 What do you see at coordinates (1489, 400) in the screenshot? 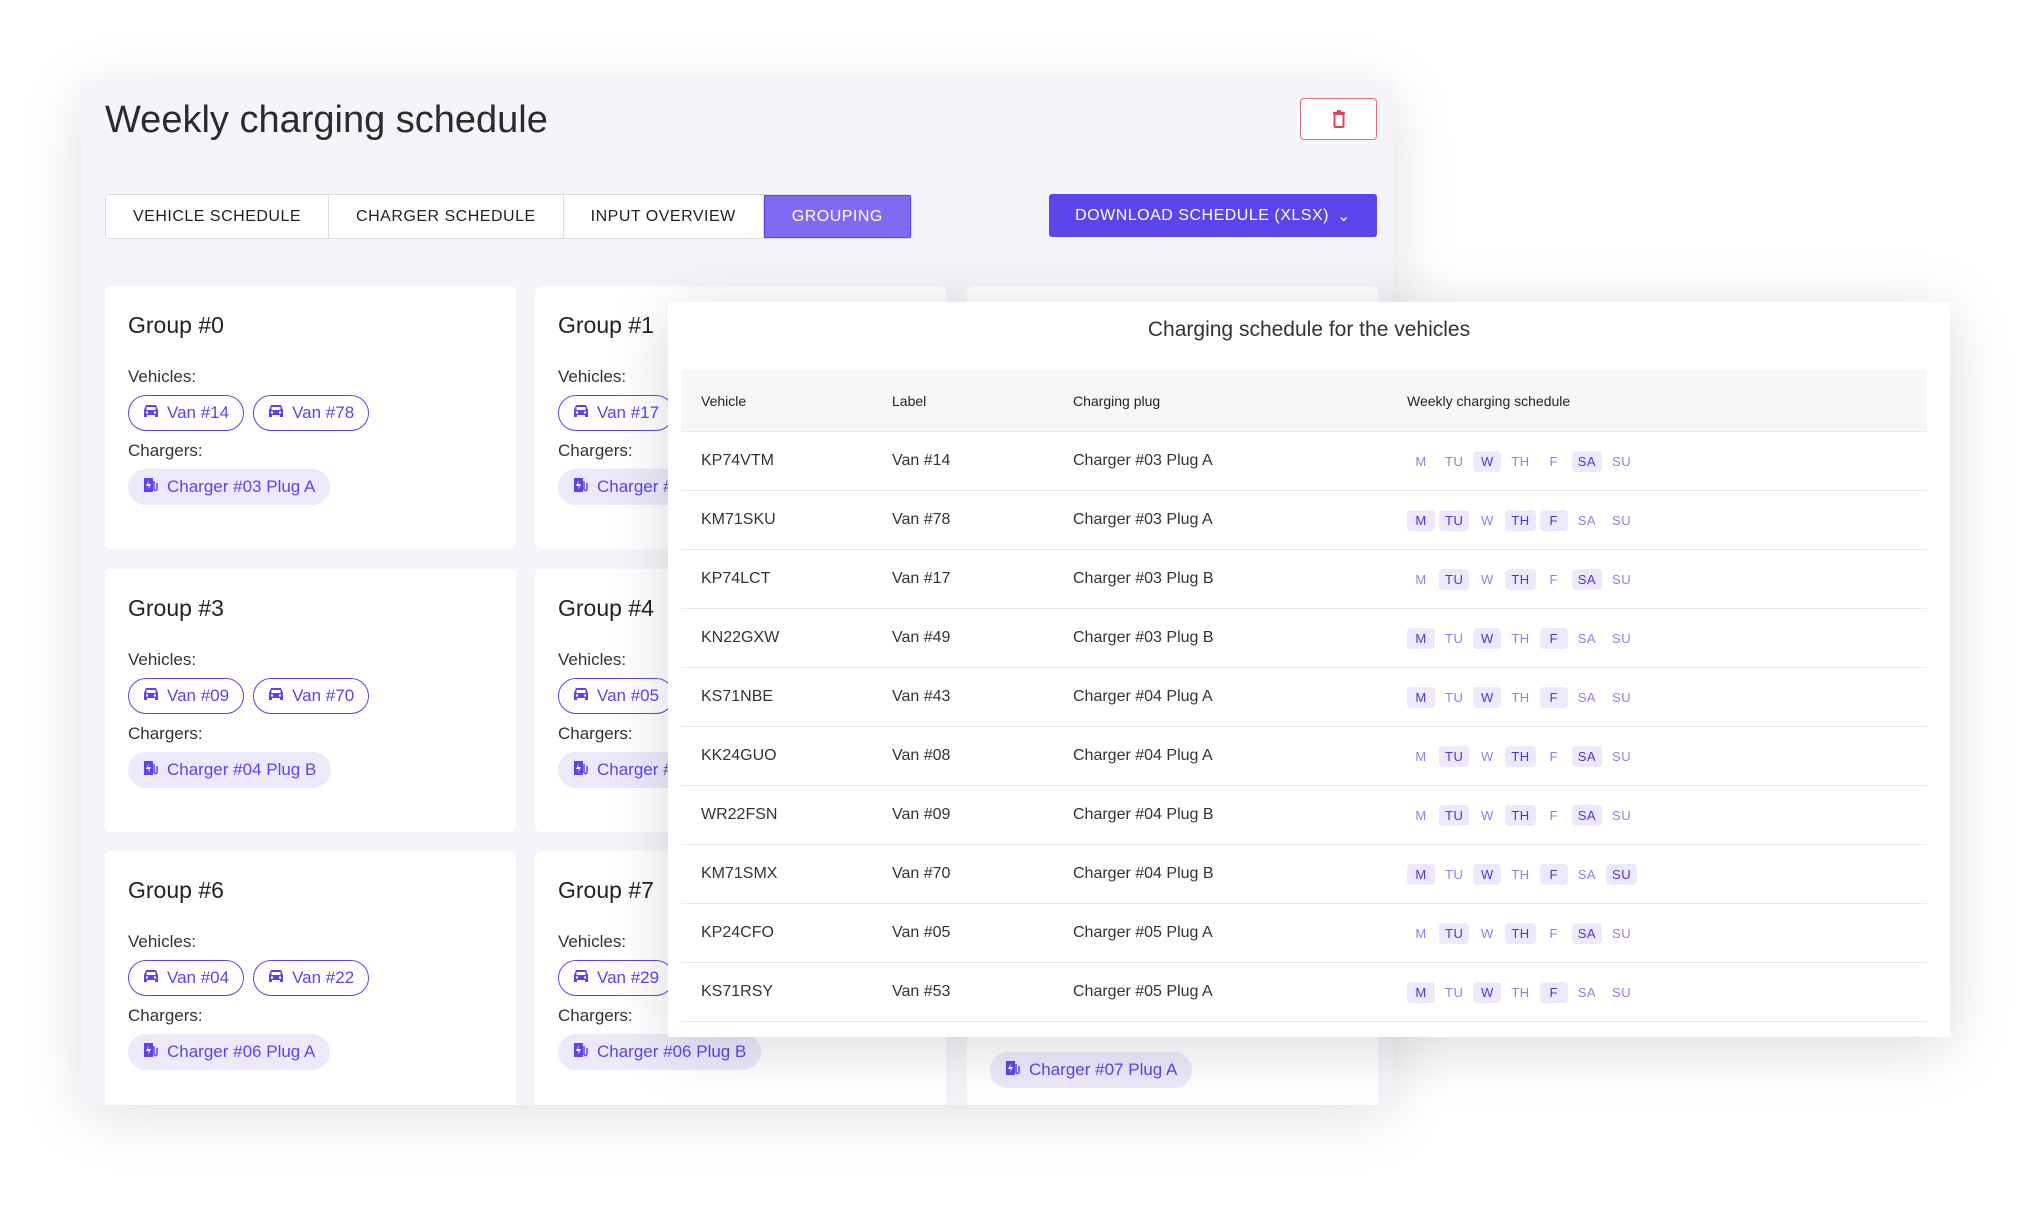
I see `header-schedule: Weekly charging schedule` at bounding box center [1489, 400].